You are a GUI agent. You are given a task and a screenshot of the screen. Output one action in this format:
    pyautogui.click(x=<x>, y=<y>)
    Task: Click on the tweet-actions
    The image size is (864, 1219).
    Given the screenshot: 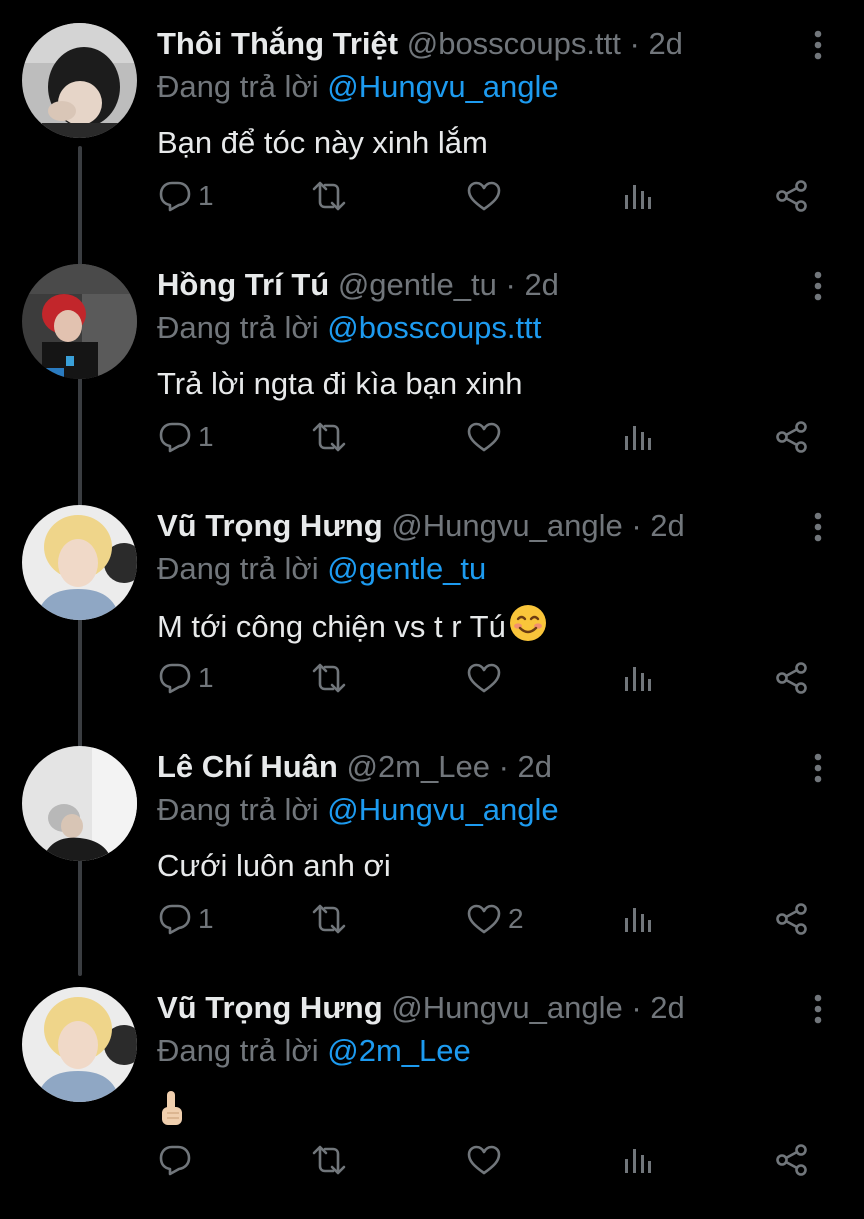 What is the action you would take?
    pyautogui.click(x=432, y=1158)
    